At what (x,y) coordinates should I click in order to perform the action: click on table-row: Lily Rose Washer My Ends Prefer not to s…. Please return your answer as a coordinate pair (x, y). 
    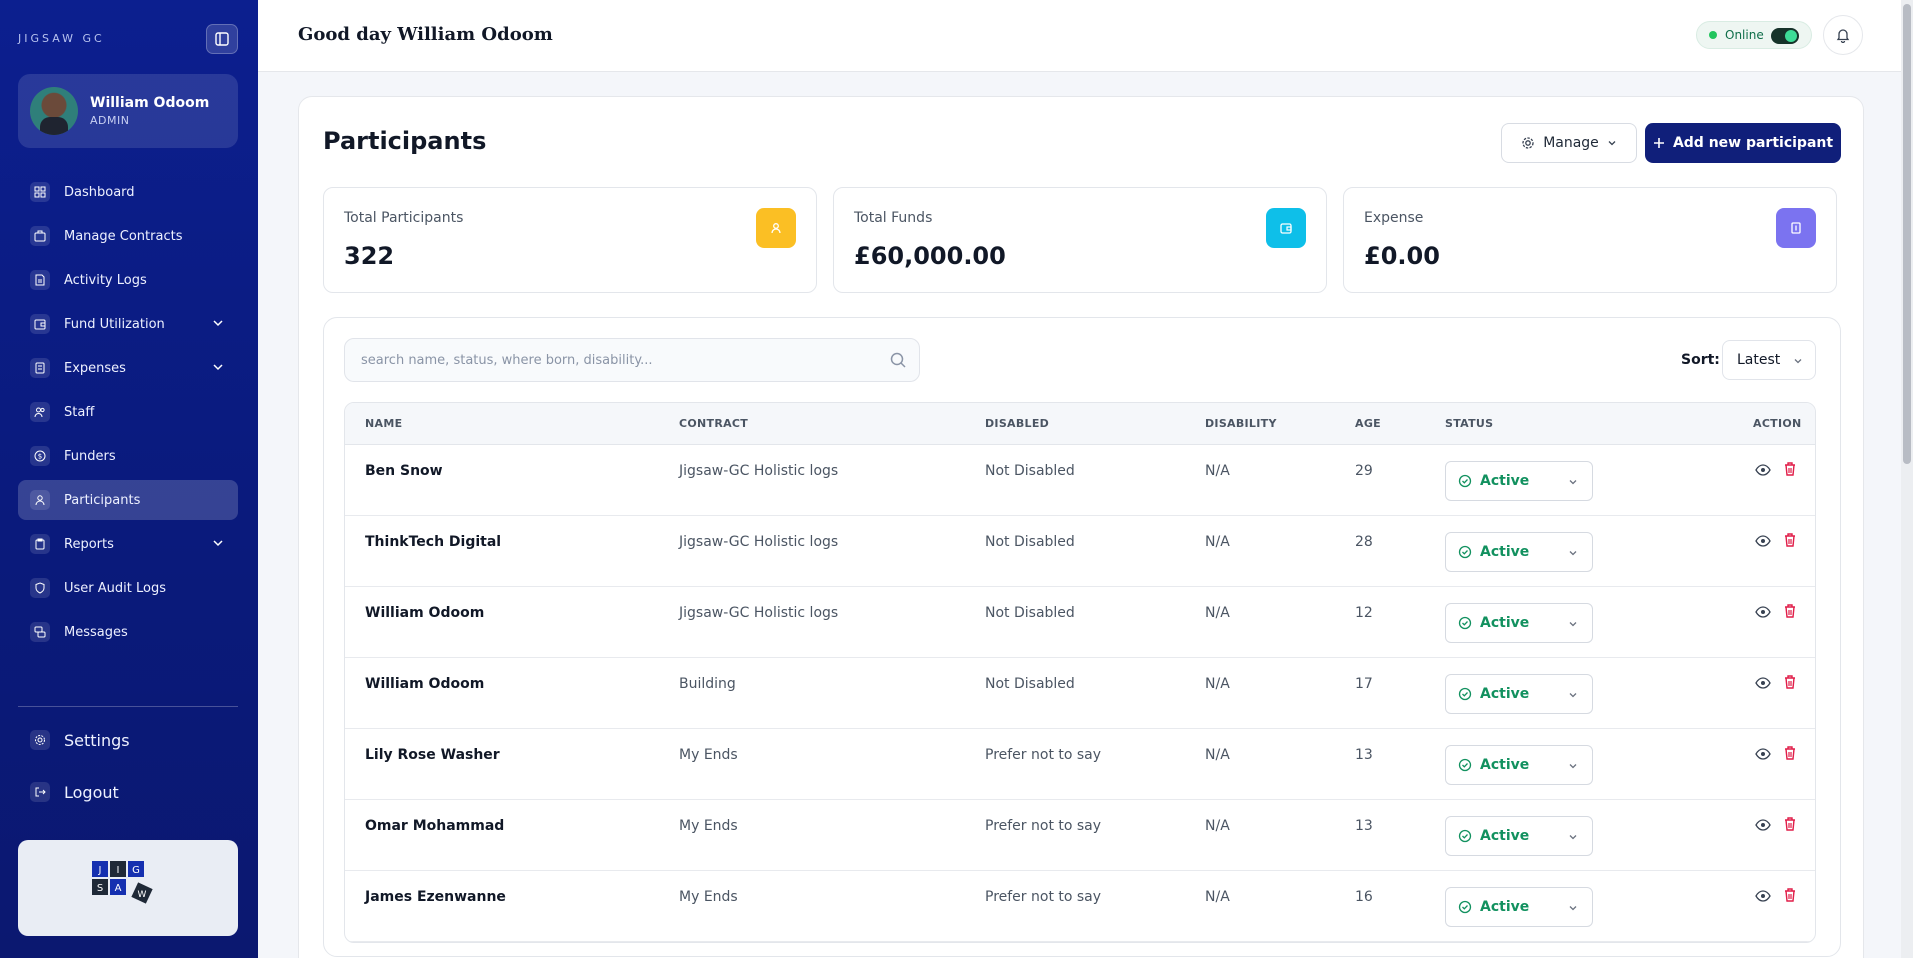
    Looking at the image, I should click on (1080, 764).